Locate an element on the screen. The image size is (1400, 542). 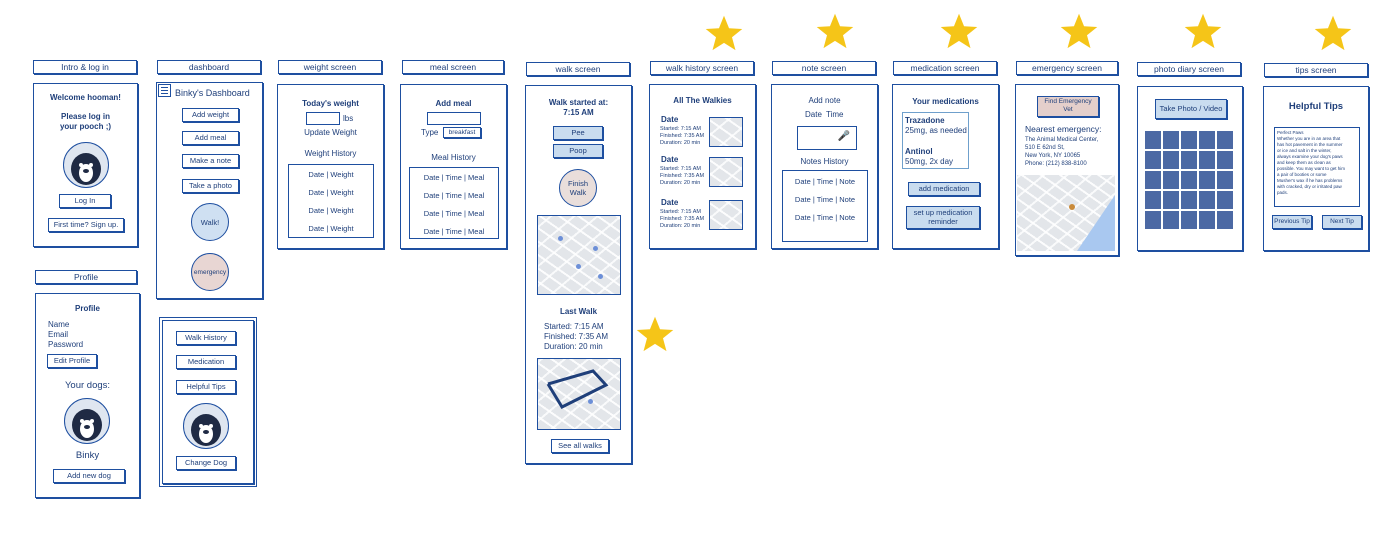
photo-grid is located at coordinates (1189, 180).